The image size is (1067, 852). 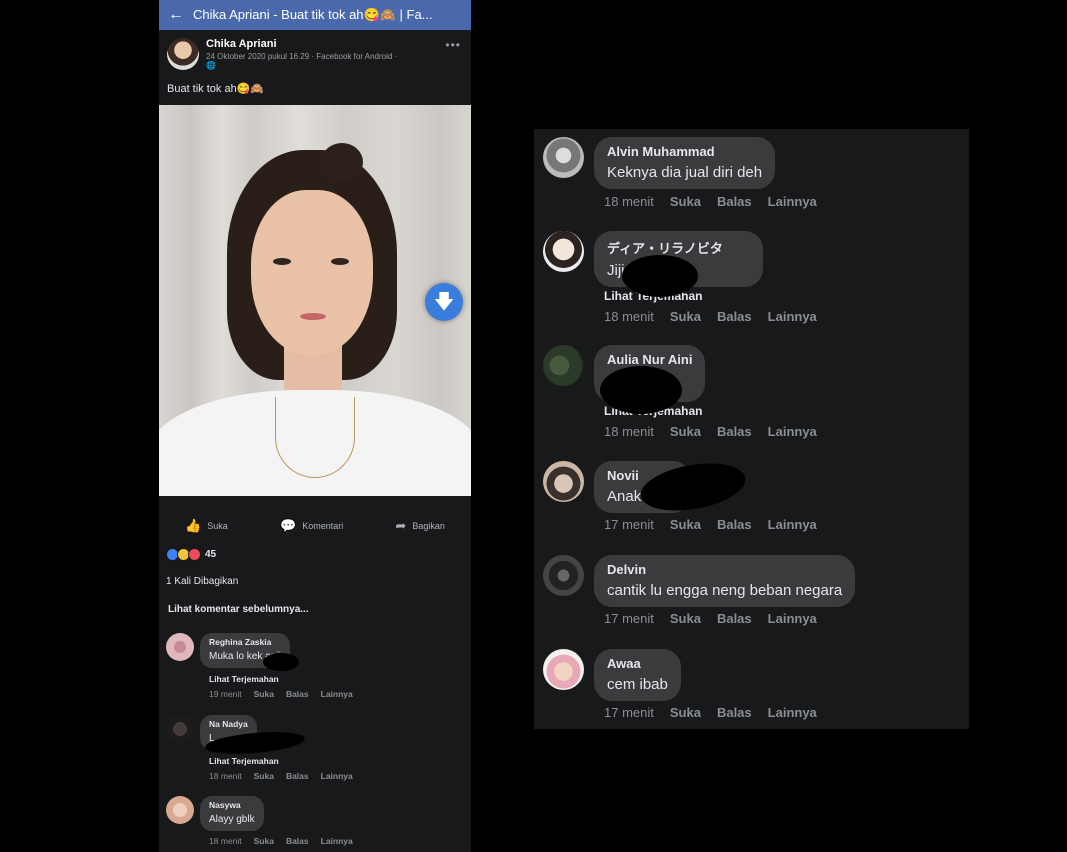 I want to click on reaction-count: 45, so click(x=211, y=554).